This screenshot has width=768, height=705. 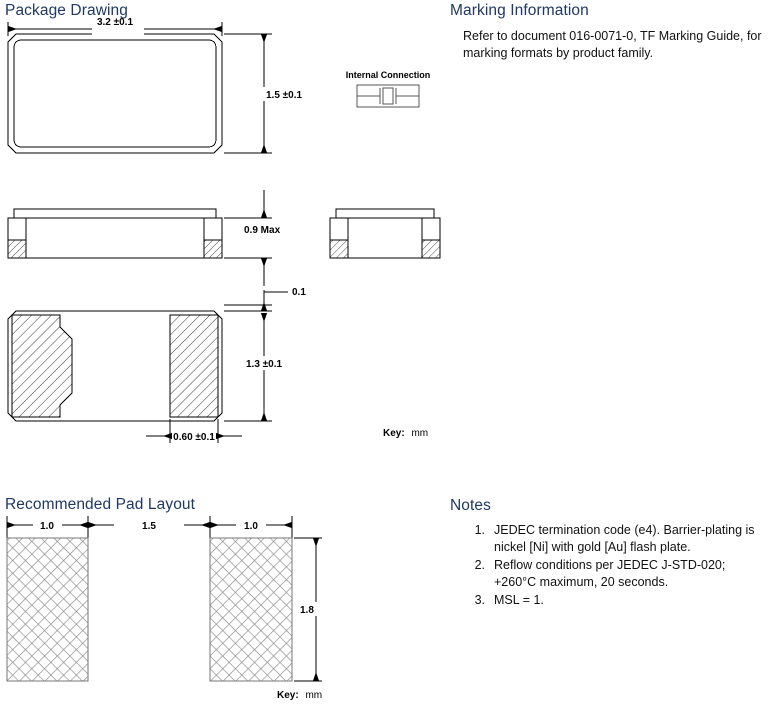 I want to click on note-number: 1., so click(x=479, y=530).